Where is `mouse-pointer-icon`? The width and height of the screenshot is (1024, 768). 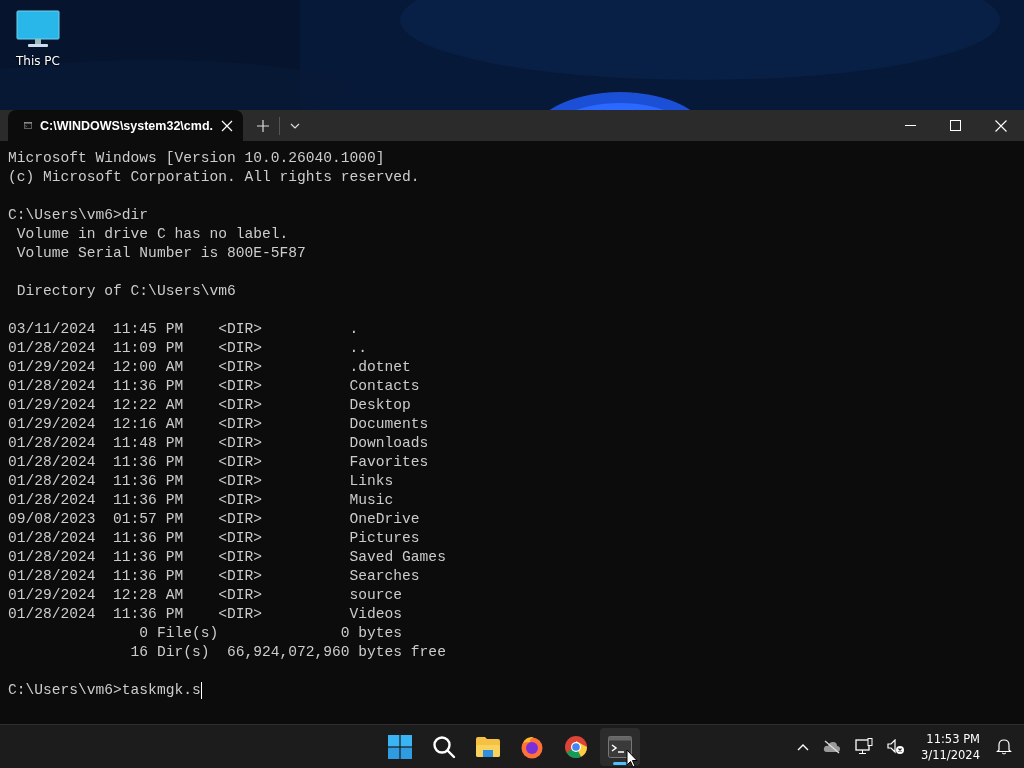
mouse-pointer-icon is located at coordinates (632, 758).